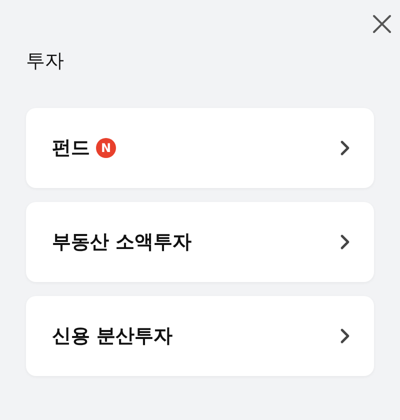 The image size is (400, 420). What do you see at coordinates (112, 336) in the screenshot?
I see `menu-item-label: 신용 분산투자` at bounding box center [112, 336].